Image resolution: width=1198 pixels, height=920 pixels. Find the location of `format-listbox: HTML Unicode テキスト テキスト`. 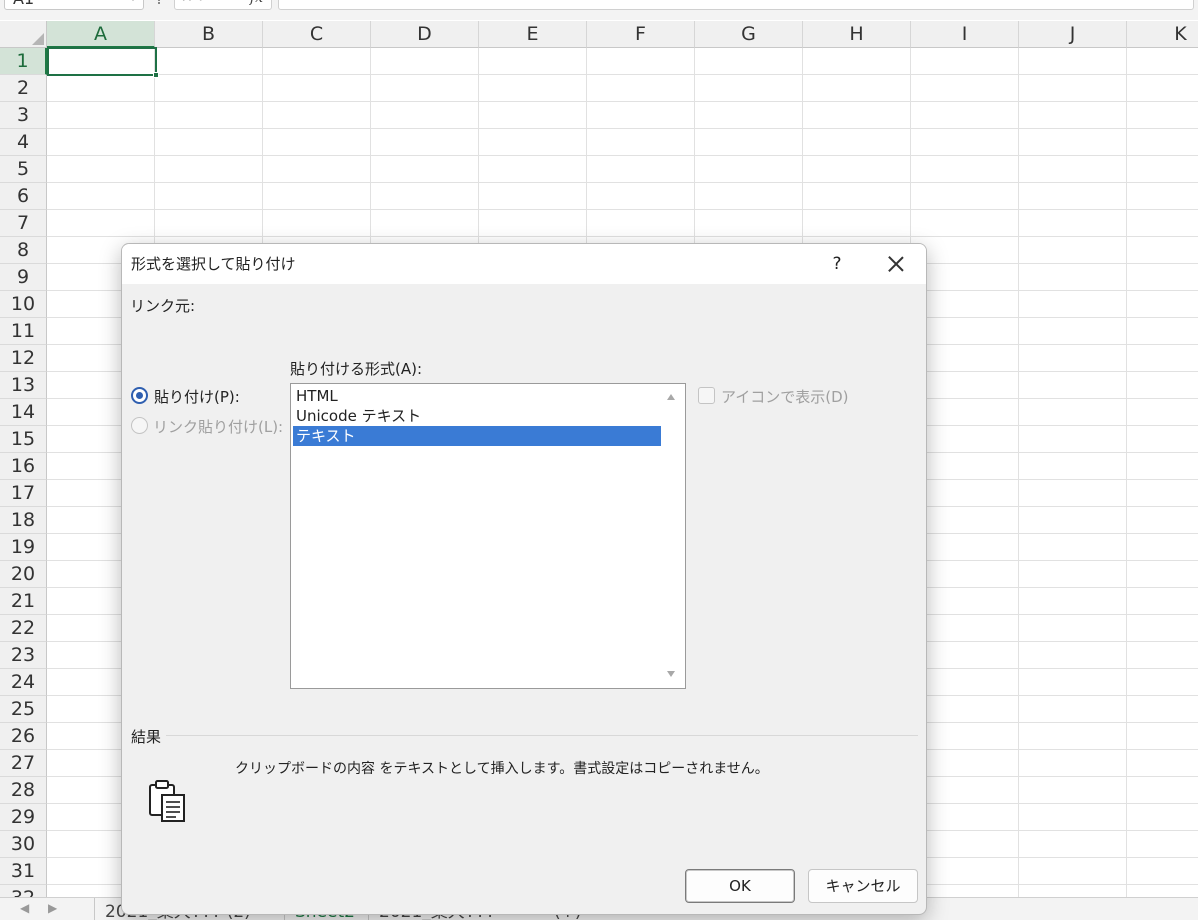

format-listbox: HTML Unicode テキスト テキスト is located at coordinates (488, 536).